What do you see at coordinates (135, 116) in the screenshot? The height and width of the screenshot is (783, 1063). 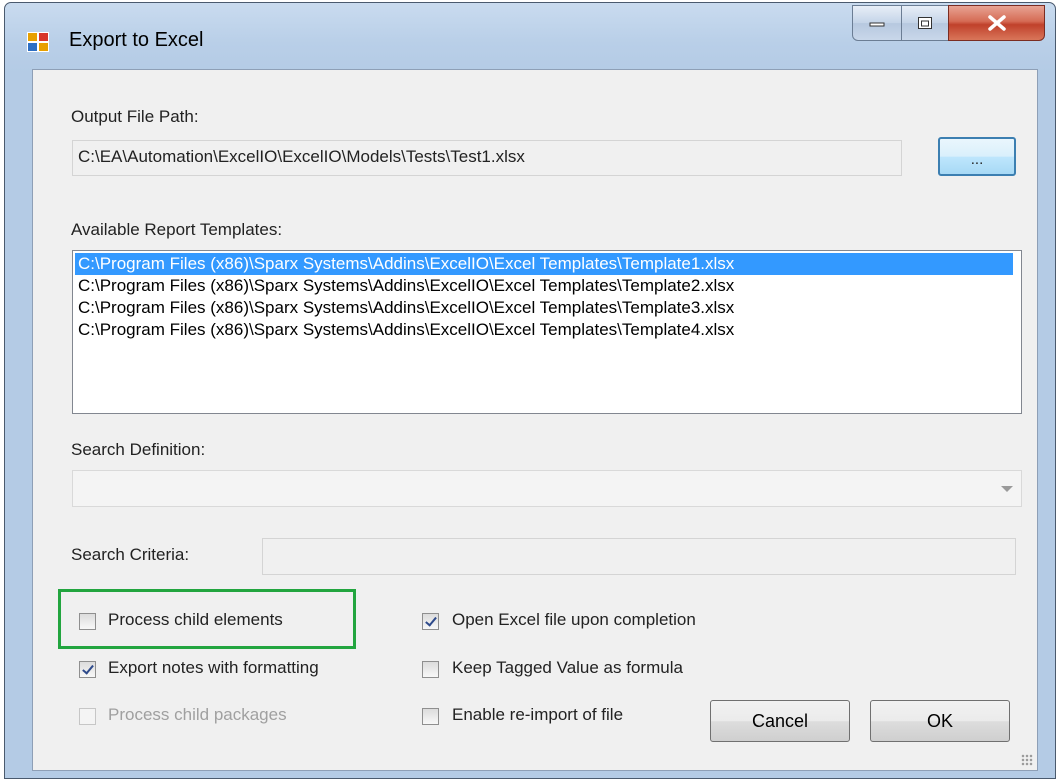 I see `output-path-label: Output File Path:` at bounding box center [135, 116].